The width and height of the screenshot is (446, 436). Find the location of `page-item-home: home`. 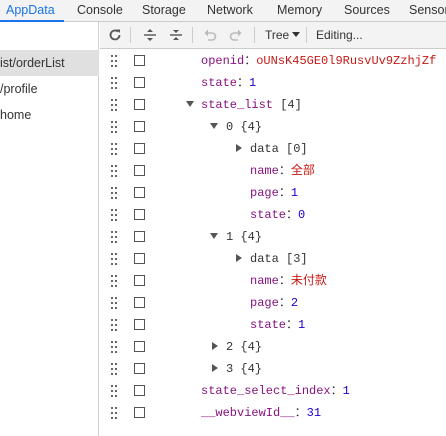

page-item-home: home is located at coordinates (49, 115).